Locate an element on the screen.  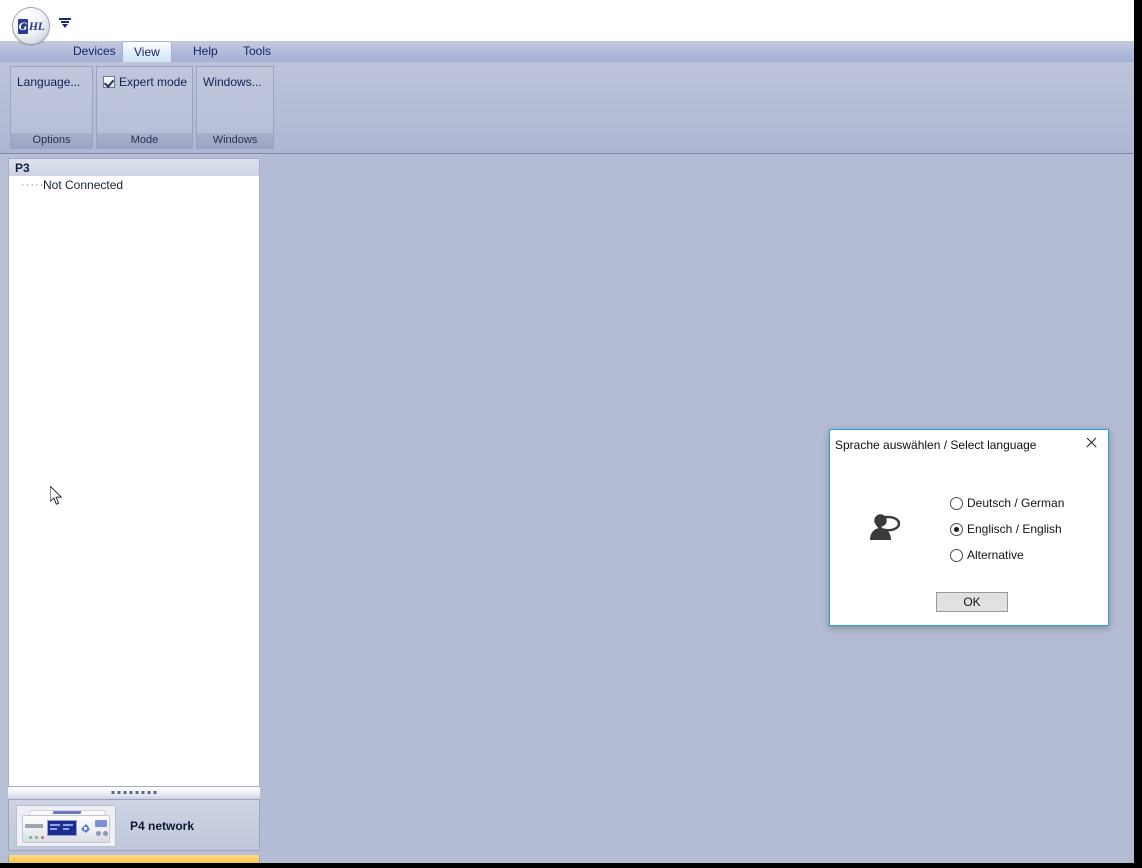
checkmark-icon is located at coordinates (109, 82).